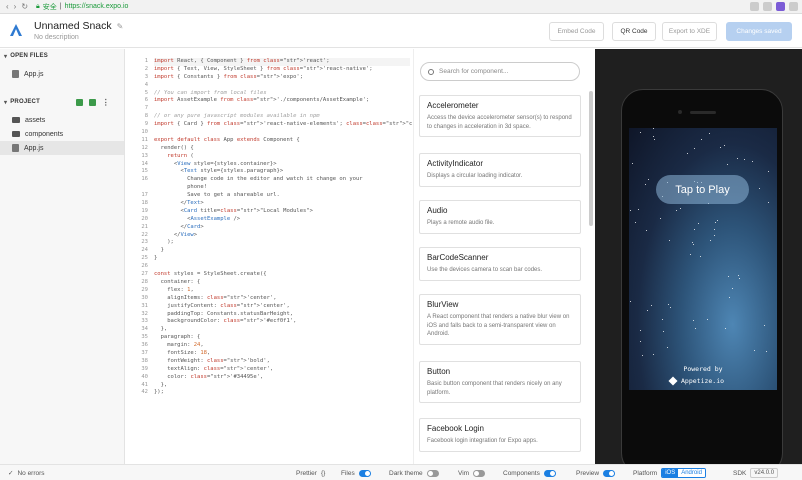 Image resolution: width=802 pixels, height=480 pixels. I want to click on project-item-assets: assets, so click(62, 120).